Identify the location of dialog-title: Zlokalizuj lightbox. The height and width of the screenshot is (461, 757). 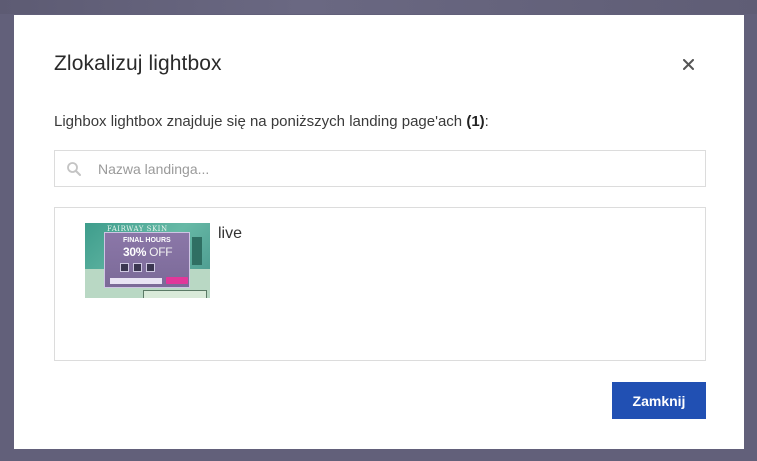
(138, 63).